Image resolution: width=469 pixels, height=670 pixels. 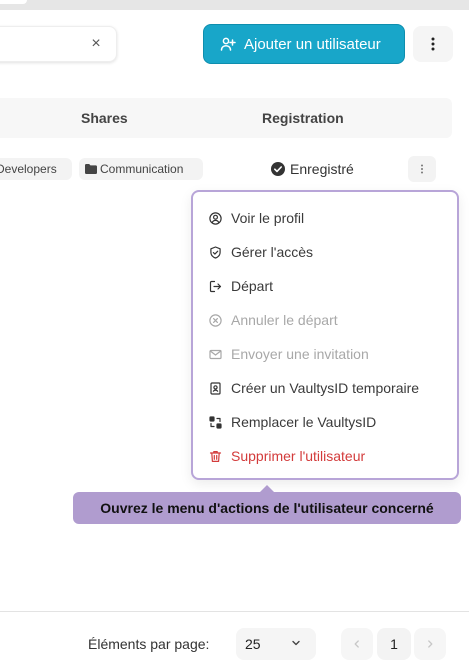 What do you see at coordinates (278, 169) in the screenshot?
I see `check-circle-icon` at bounding box center [278, 169].